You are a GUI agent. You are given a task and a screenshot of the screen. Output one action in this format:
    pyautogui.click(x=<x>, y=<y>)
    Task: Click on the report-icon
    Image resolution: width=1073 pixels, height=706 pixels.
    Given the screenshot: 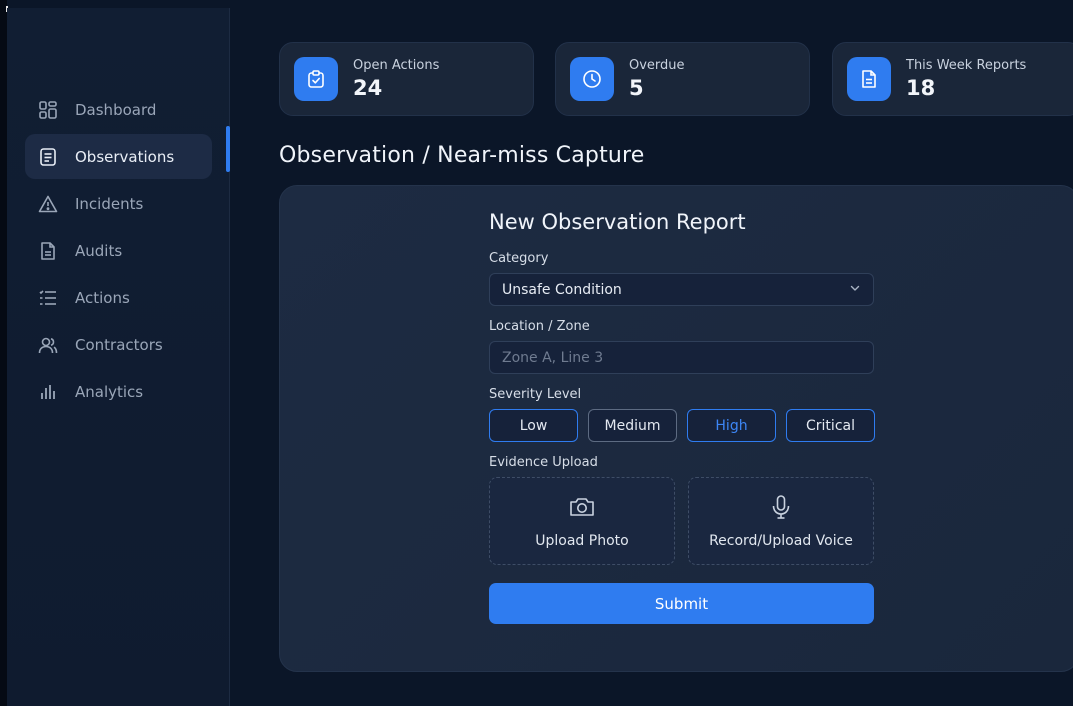 What is the action you would take?
    pyautogui.click(x=869, y=79)
    